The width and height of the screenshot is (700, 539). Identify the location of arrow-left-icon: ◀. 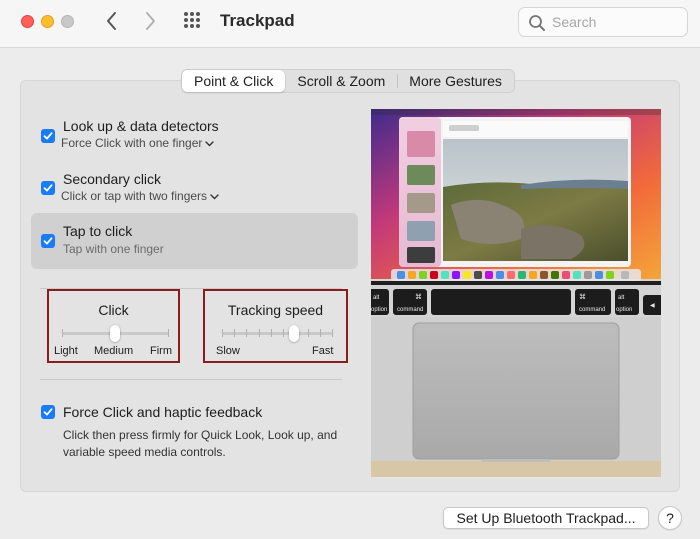
(652, 305).